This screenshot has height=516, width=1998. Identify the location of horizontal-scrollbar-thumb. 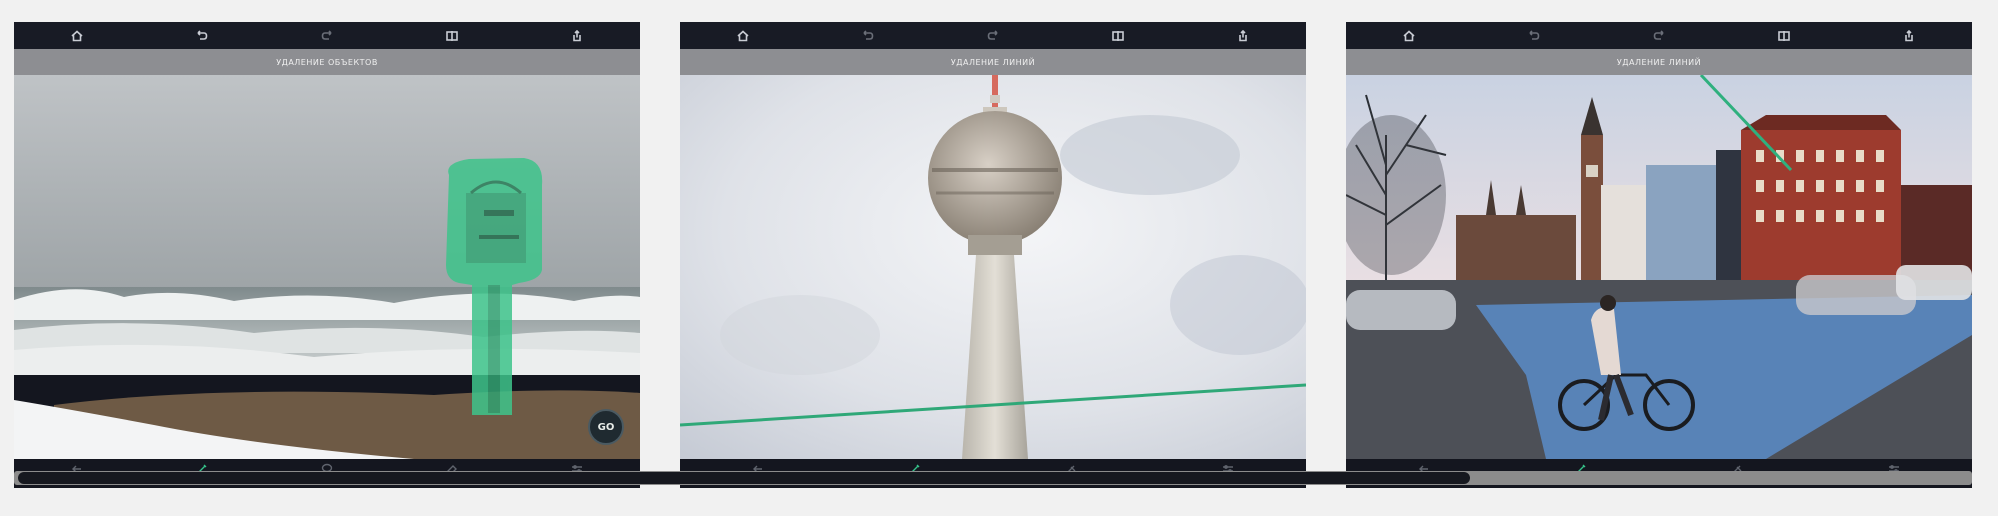
(744, 478).